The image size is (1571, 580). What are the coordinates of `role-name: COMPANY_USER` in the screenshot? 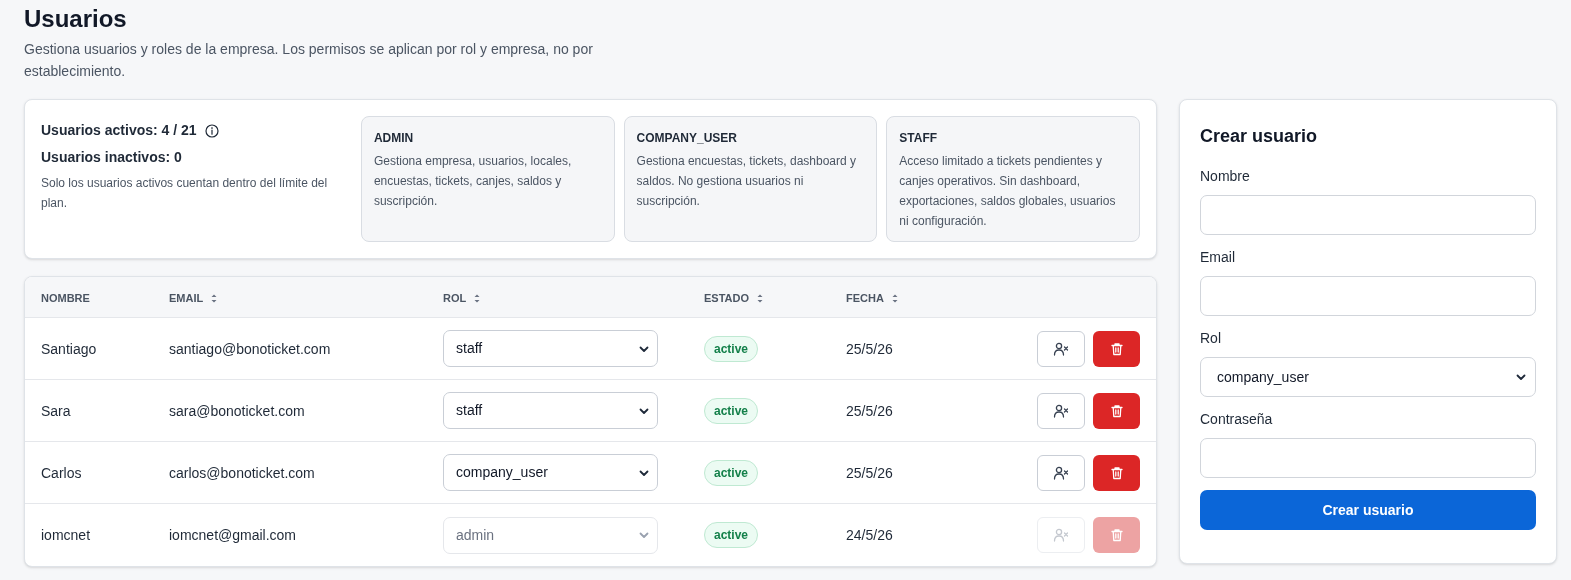 It's located at (687, 138).